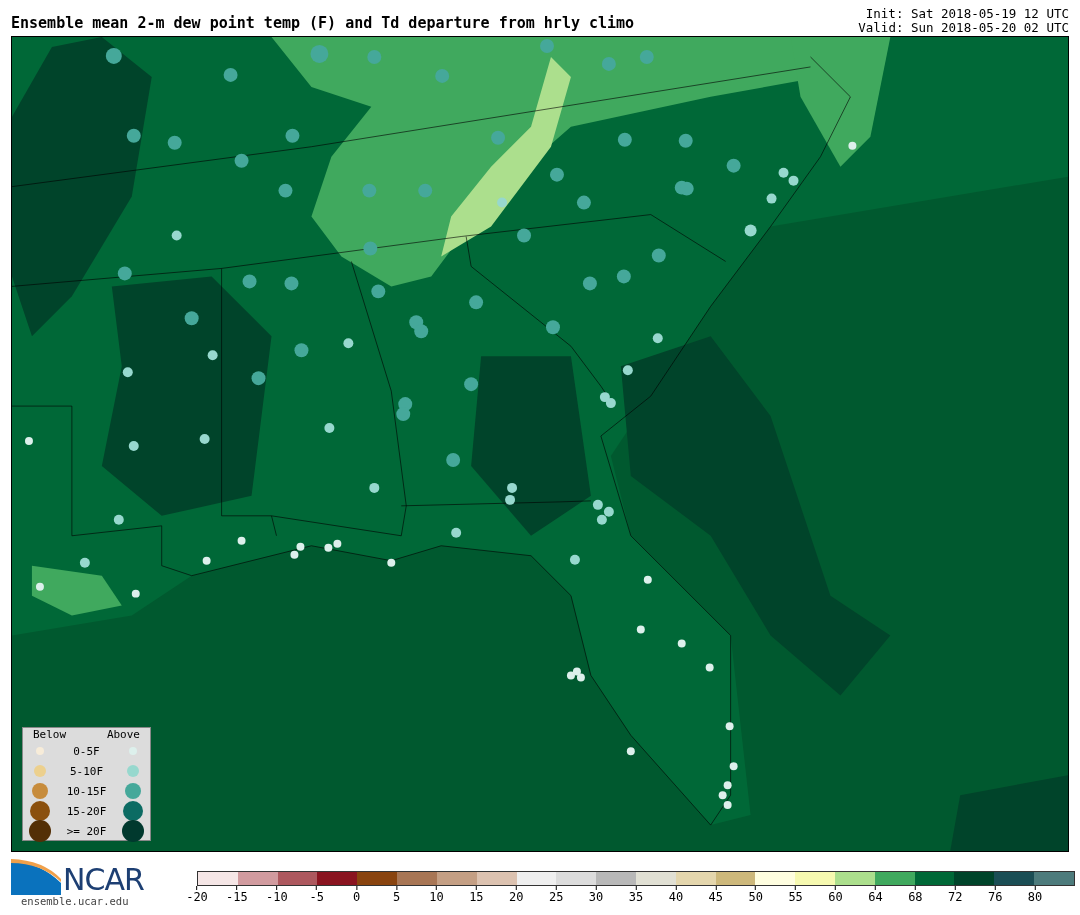 Image resolution: width=1080 pixels, height=915 pixels. I want to click on colorbar-tick-label: 35, so click(636, 897).